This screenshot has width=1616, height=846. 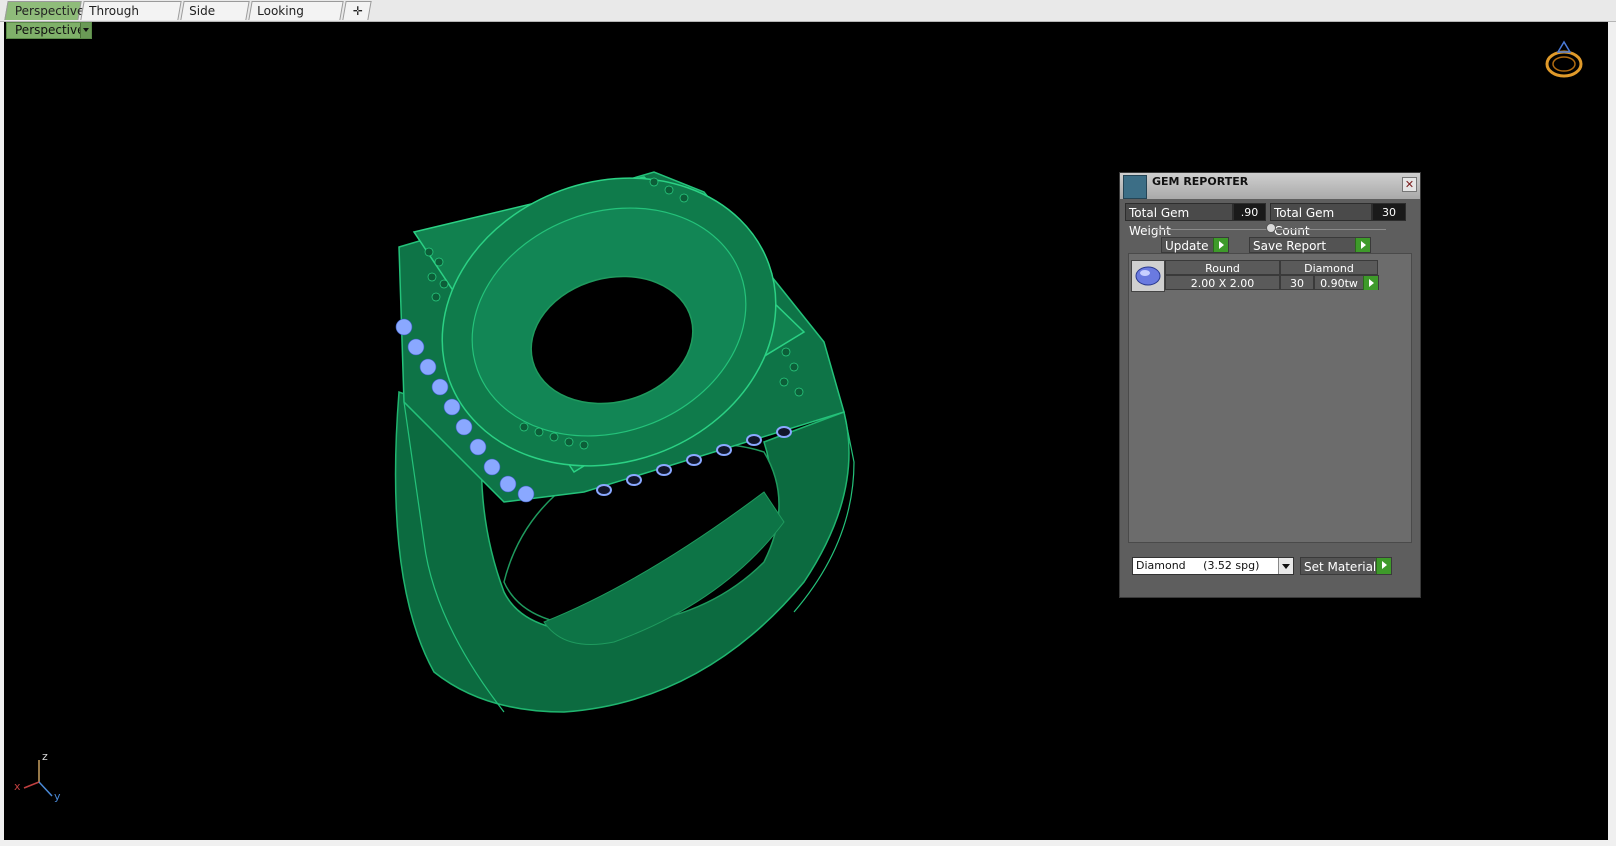 What do you see at coordinates (44, 783) in the screenshot?
I see `axis-triad: z x y` at bounding box center [44, 783].